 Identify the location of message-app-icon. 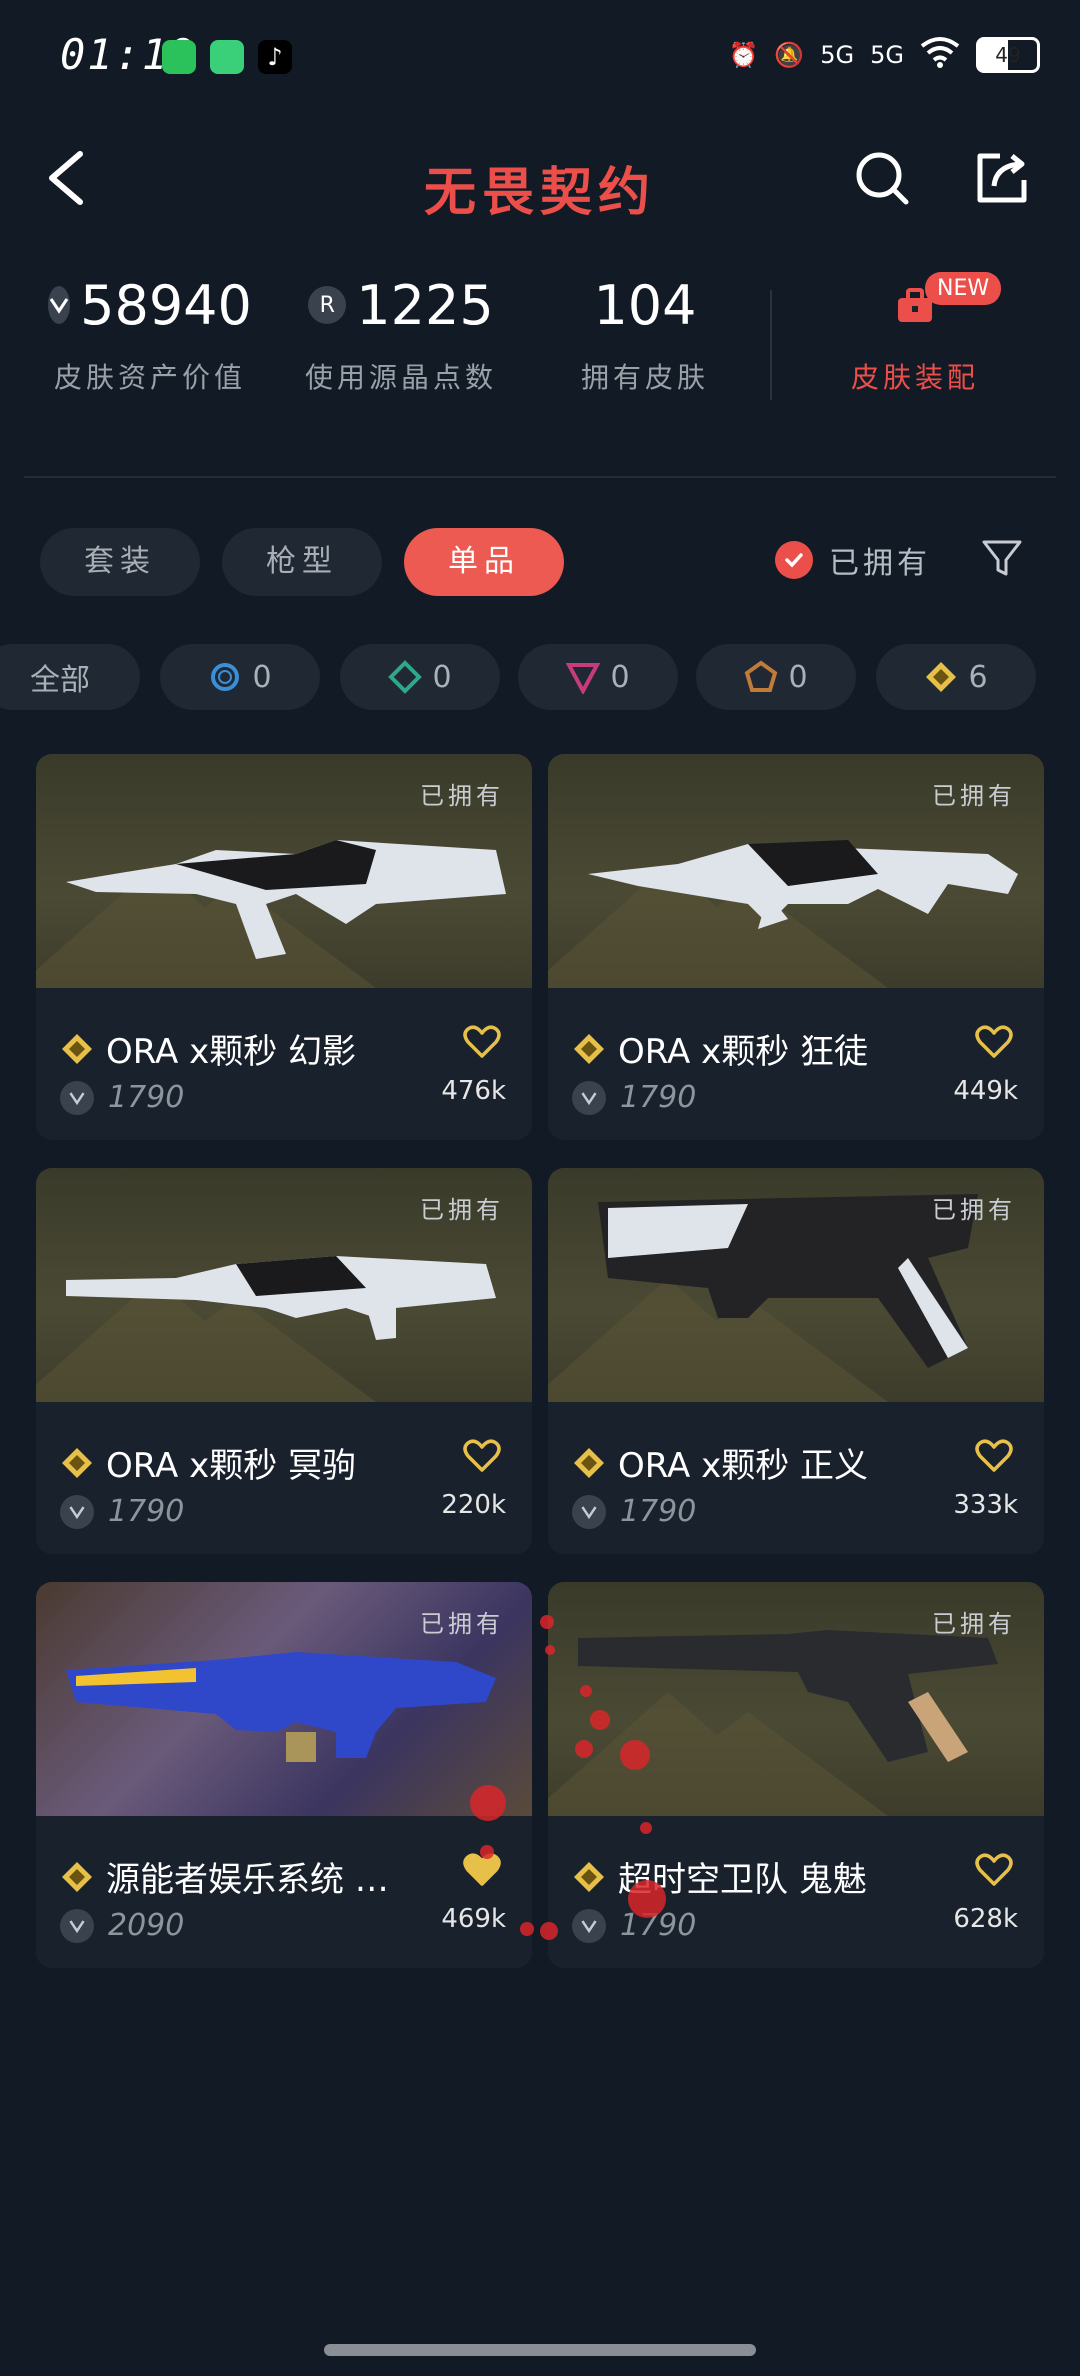
(227, 57).